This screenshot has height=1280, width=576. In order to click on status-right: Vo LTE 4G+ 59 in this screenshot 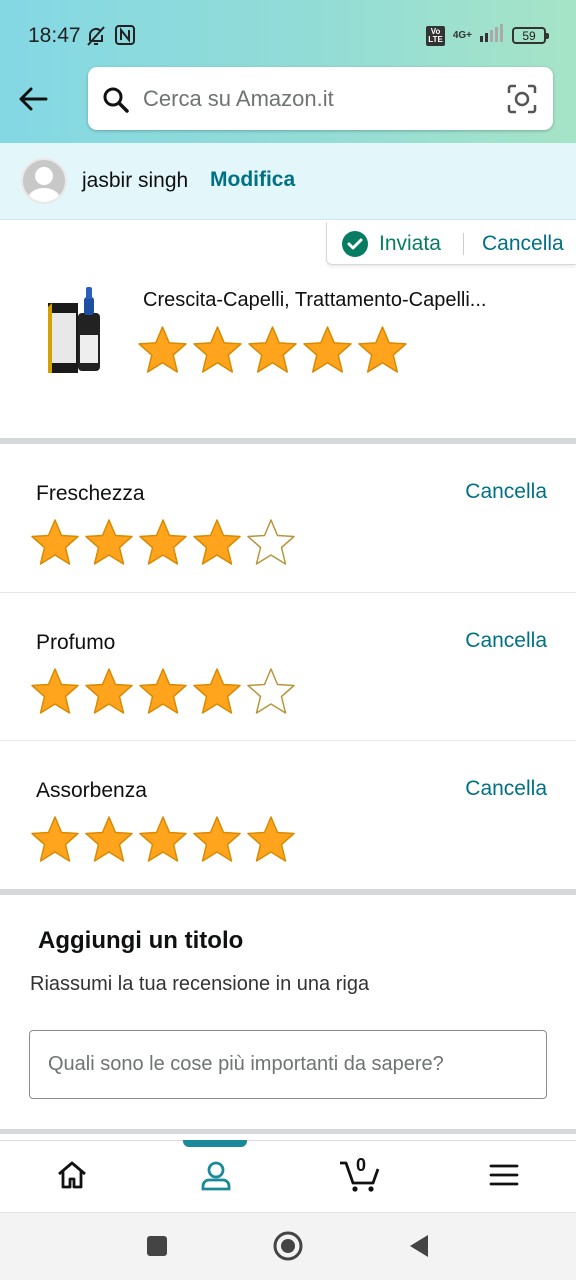, I will do `click(487, 35)`.